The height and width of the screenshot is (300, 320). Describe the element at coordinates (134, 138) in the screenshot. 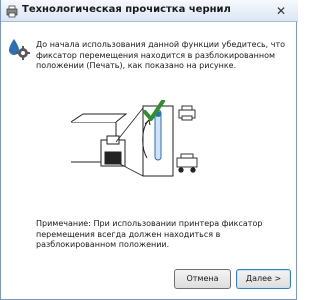

I see `lock-position-illustration` at that location.